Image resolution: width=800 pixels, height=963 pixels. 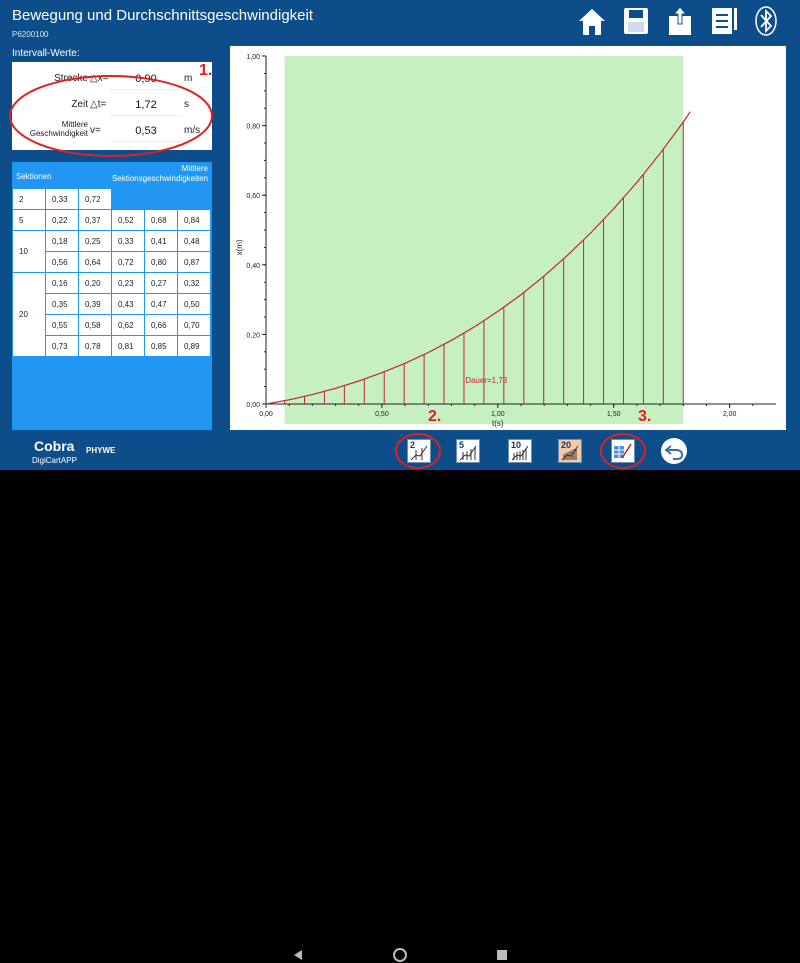 What do you see at coordinates (592, 21) in the screenshot?
I see `home-icon` at bounding box center [592, 21].